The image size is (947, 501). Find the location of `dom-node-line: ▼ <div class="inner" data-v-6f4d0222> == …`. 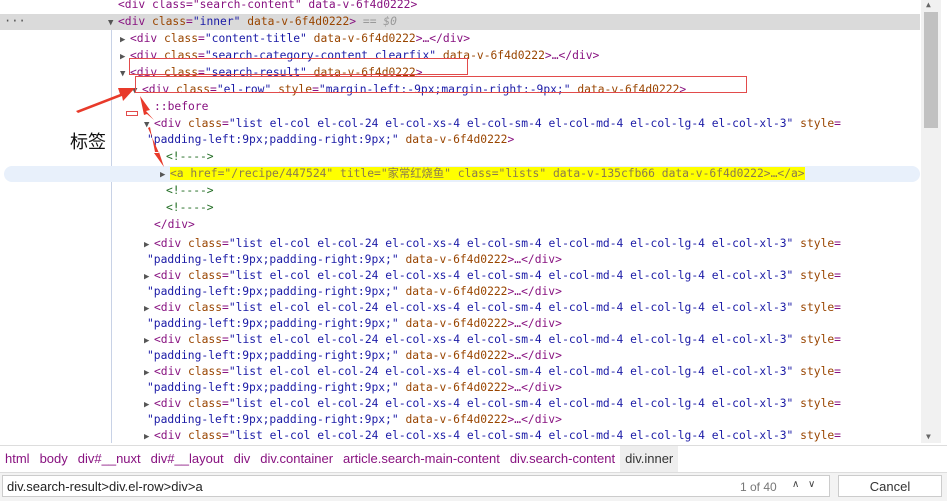

dom-node-line: ▼ <div class="inner" data-v-6f4d0222> == … is located at coordinates (460, 22).